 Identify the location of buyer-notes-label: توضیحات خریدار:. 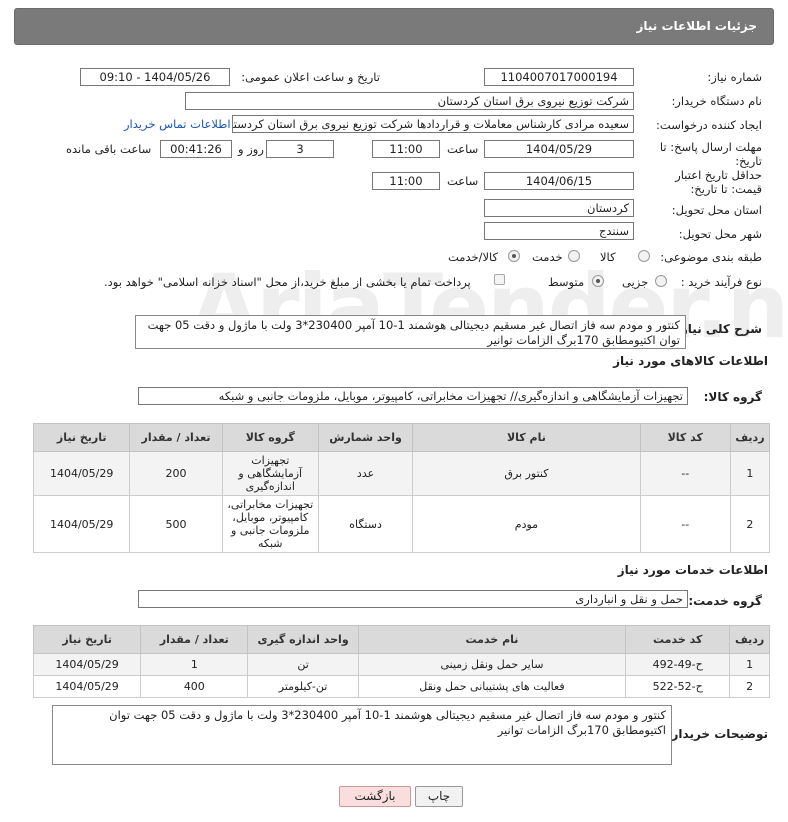
(717, 734).